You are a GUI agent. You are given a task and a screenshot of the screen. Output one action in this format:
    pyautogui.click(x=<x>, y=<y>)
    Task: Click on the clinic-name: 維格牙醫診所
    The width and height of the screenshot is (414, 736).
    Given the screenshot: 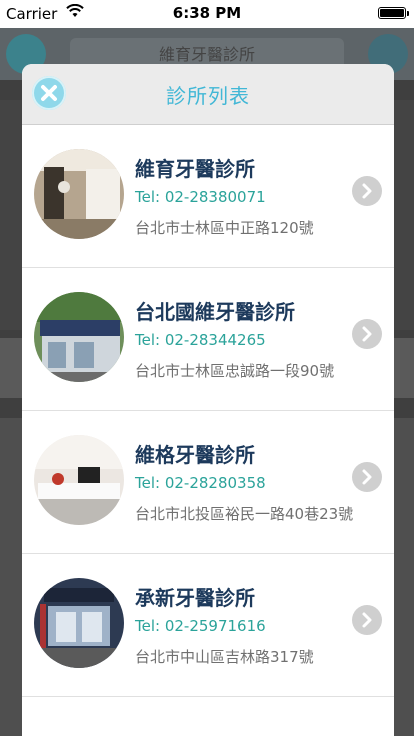 What is the action you would take?
    pyautogui.click(x=195, y=455)
    